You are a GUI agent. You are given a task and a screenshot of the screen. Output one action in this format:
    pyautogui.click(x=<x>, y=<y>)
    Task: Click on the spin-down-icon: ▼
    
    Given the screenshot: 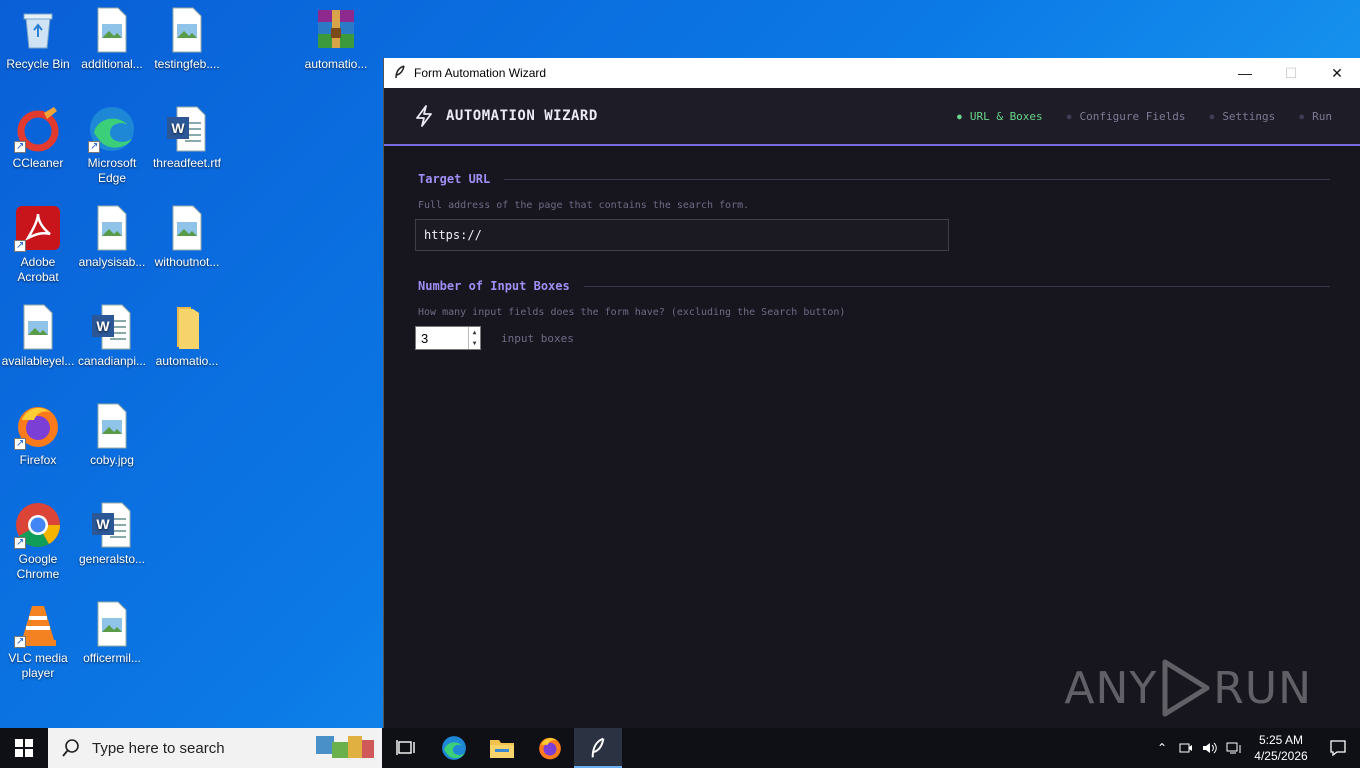 What is the action you would take?
    pyautogui.click(x=474, y=343)
    